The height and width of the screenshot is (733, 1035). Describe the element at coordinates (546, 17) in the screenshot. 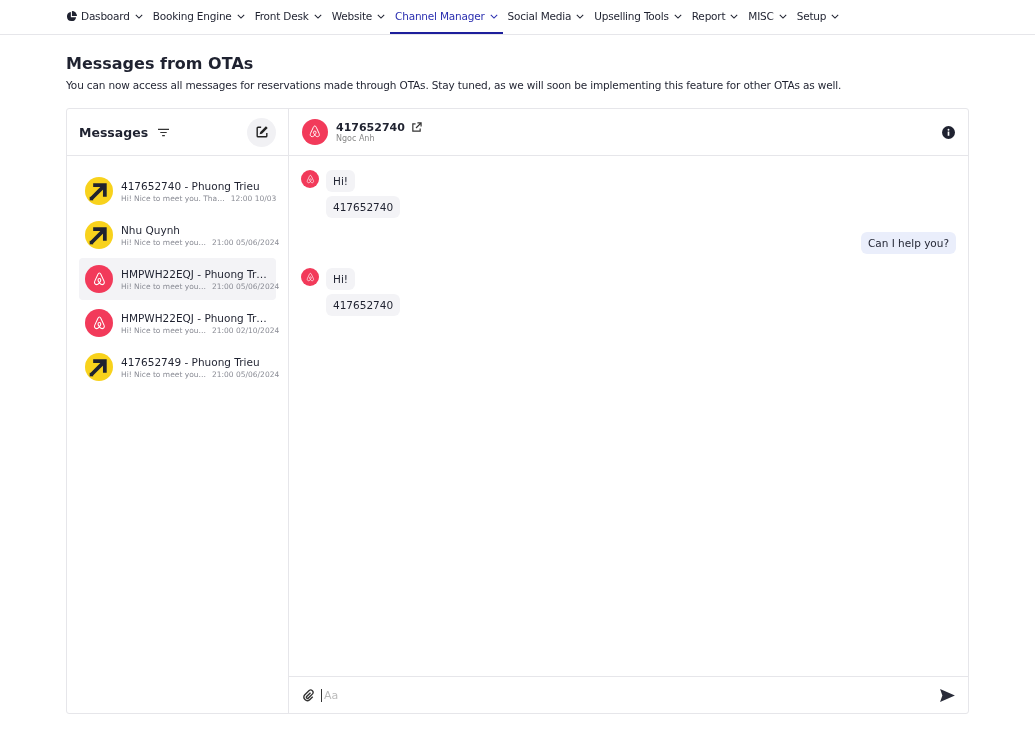

I see `nav-tab: Social Media` at that location.